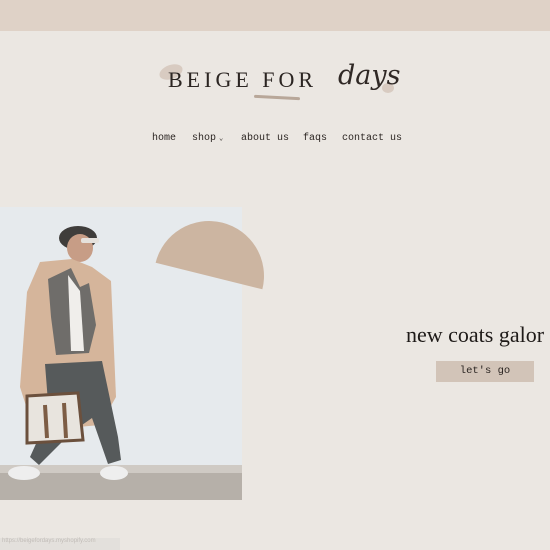  What do you see at coordinates (243, 79) in the screenshot?
I see `logo-text: BEIGE FOR` at bounding box center [243, 79].